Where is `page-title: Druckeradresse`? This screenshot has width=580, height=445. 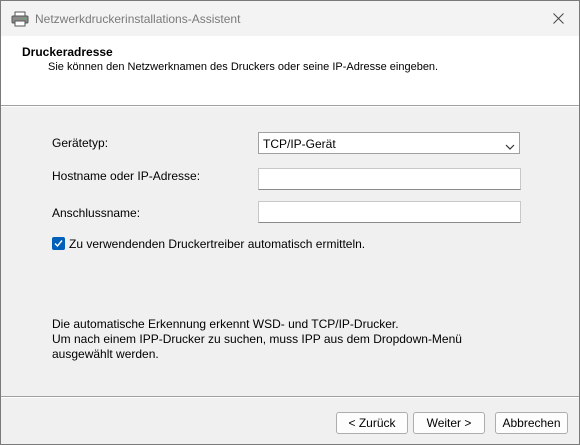
page-title: Druckeradresse is located at coordinates (67, 52).